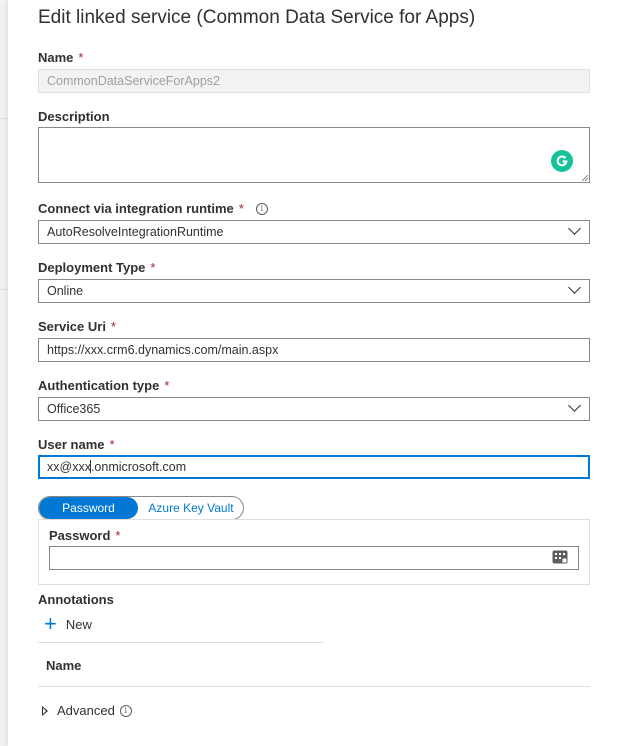 Image resolution: width=638 pixels, height=746 pixels. I want to click on plus-icon: +, so click(50, 623).